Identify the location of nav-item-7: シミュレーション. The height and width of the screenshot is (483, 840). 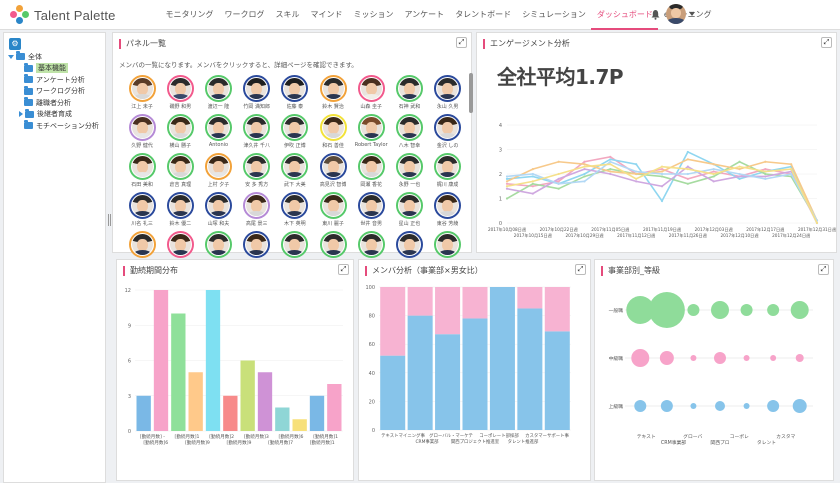
(554, 15).